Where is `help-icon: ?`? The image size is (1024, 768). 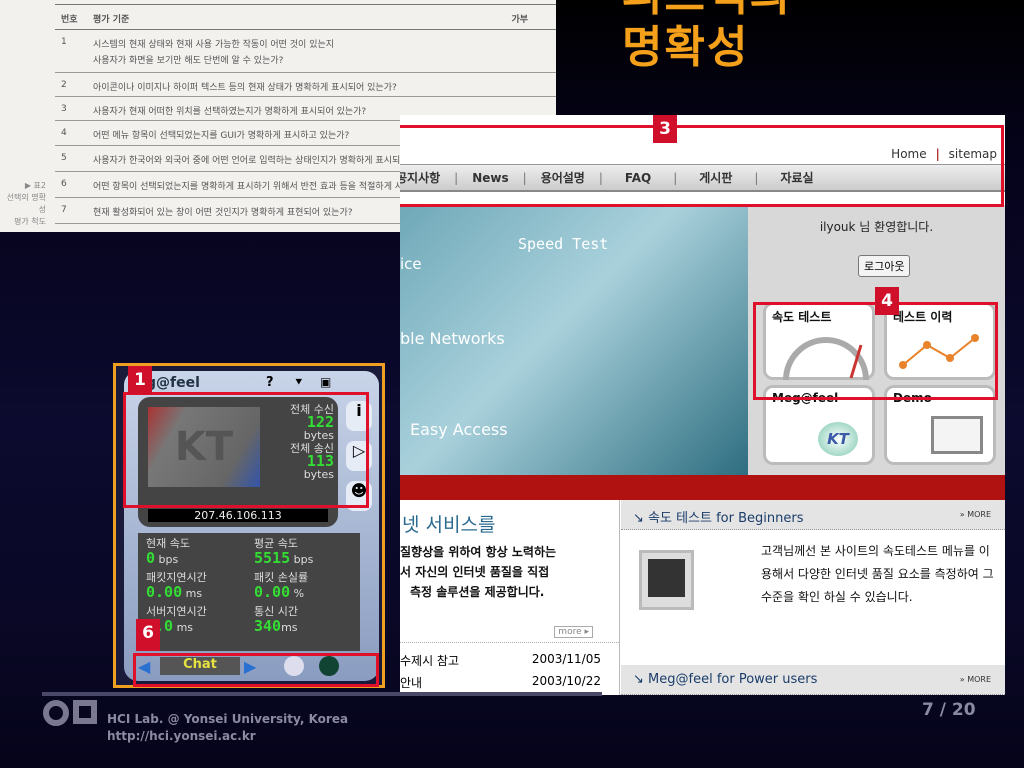 help-icon: ? is located at coordinates (270, 382).